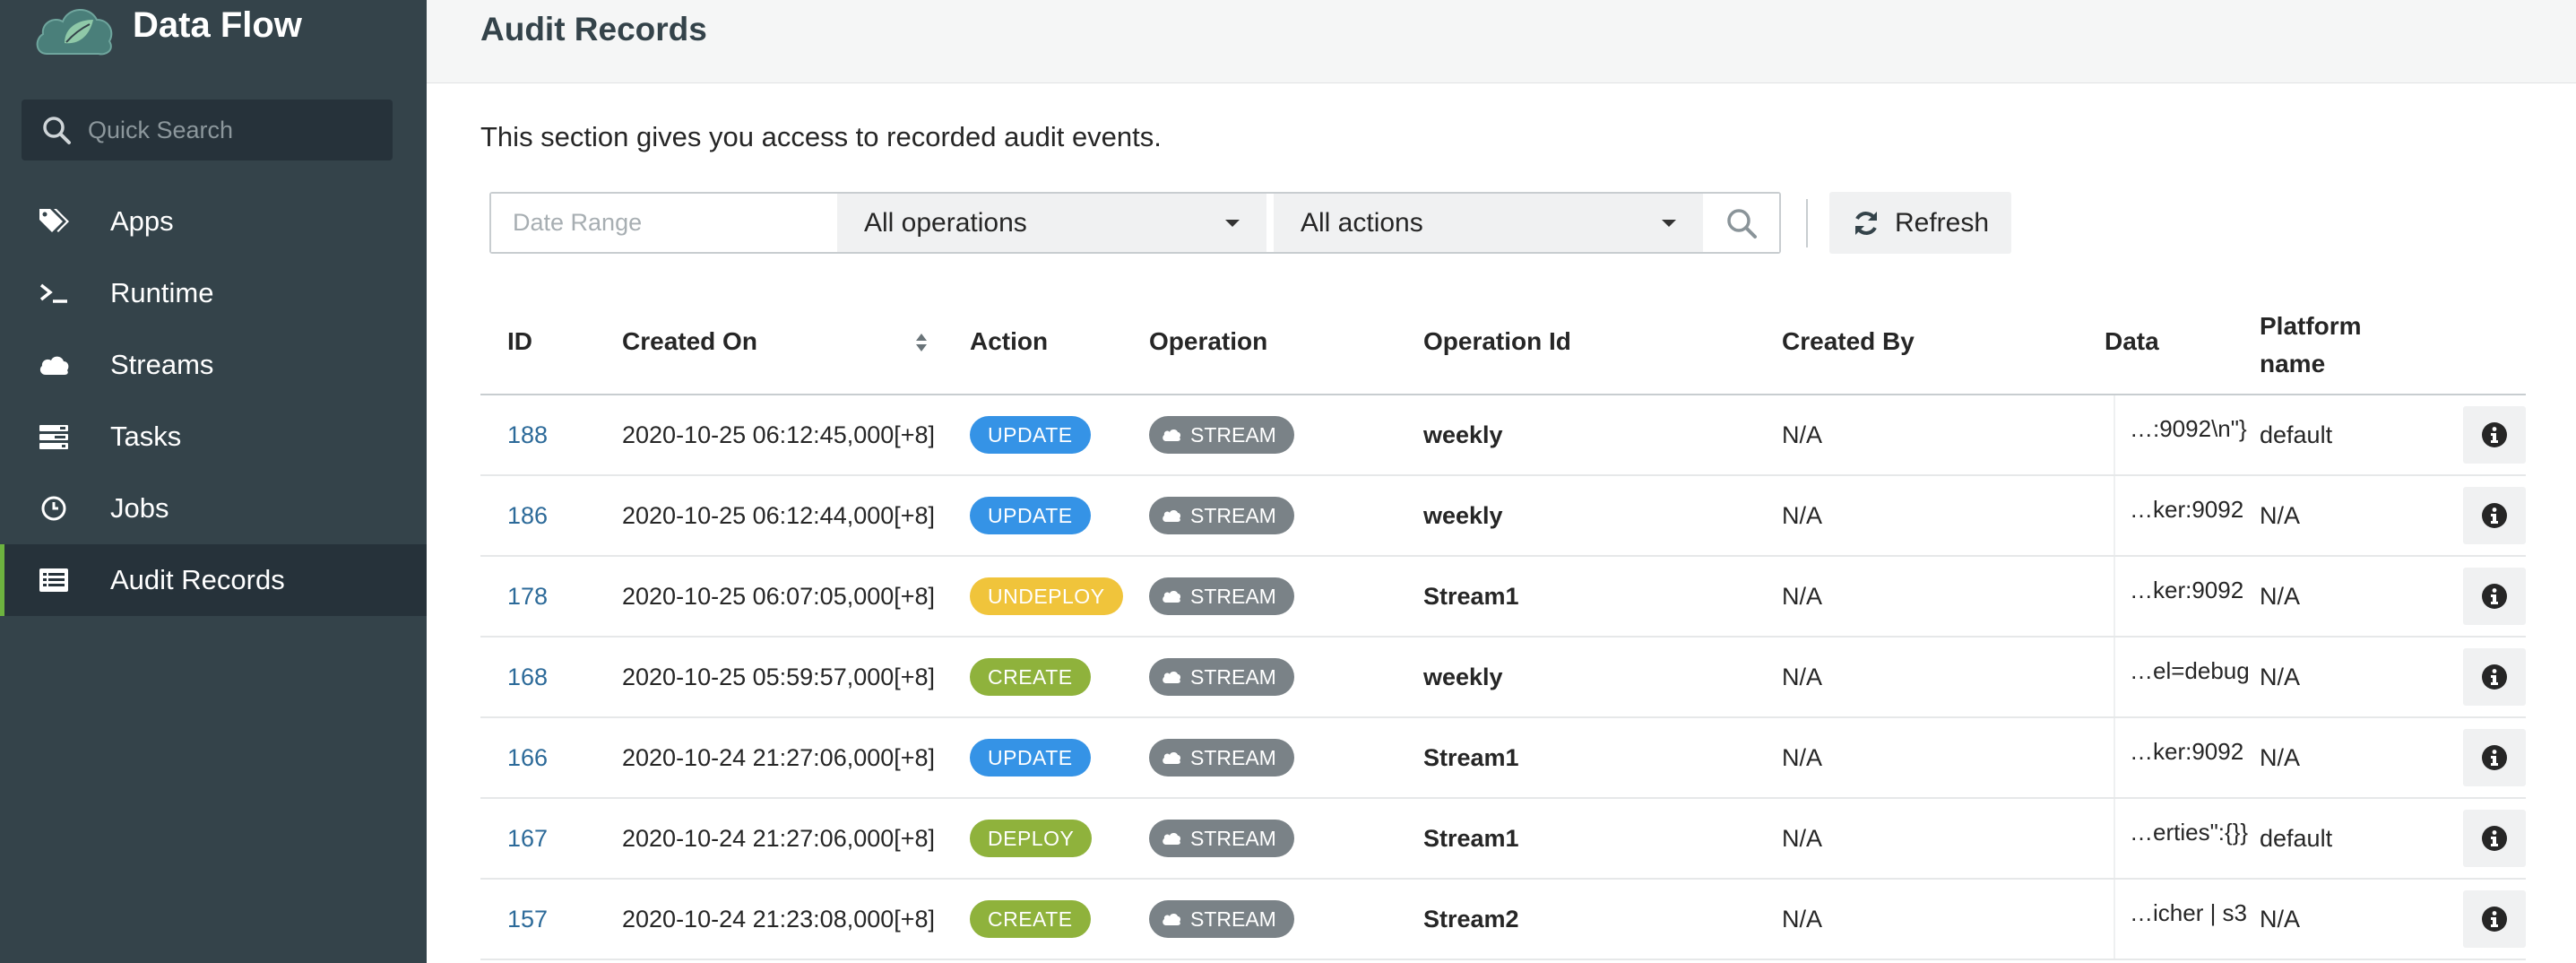 The width and height of the screenshot is (2576, 963). I want to click on info-circle-icon, so click(2494, 919).